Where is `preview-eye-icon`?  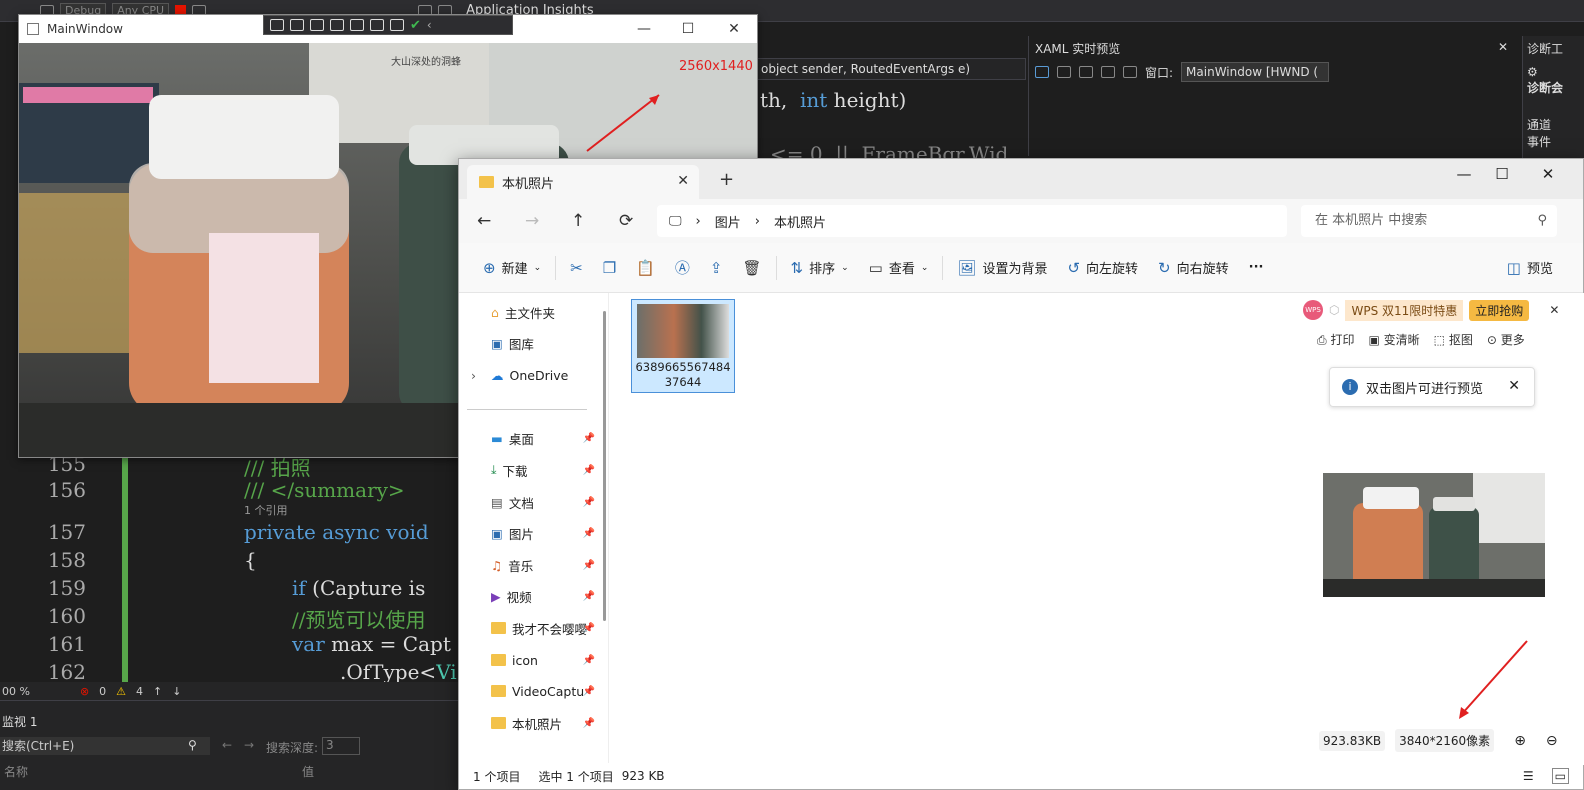 preview-eye-icon is located at coordinates (1130, 72).